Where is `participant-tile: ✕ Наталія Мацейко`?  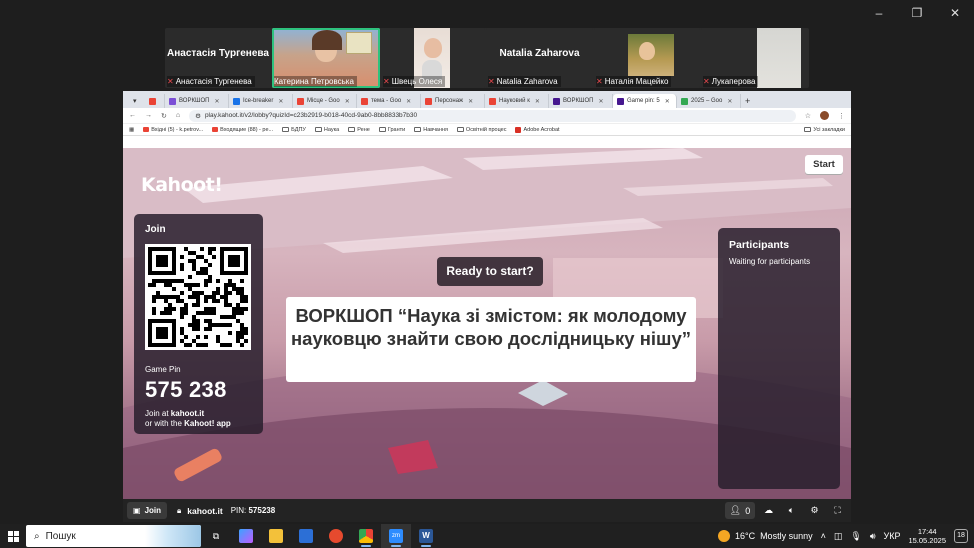
participant-tile: ✕ Наталія Мацейко is located at coordinates (647, 58).